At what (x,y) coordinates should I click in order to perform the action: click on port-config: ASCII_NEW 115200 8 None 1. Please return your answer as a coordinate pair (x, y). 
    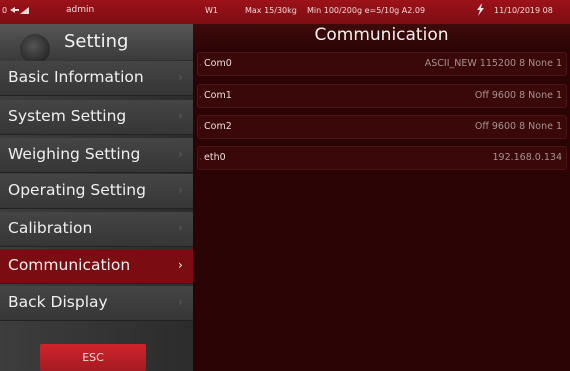
    Looking at the image, I should click on (493, 63).